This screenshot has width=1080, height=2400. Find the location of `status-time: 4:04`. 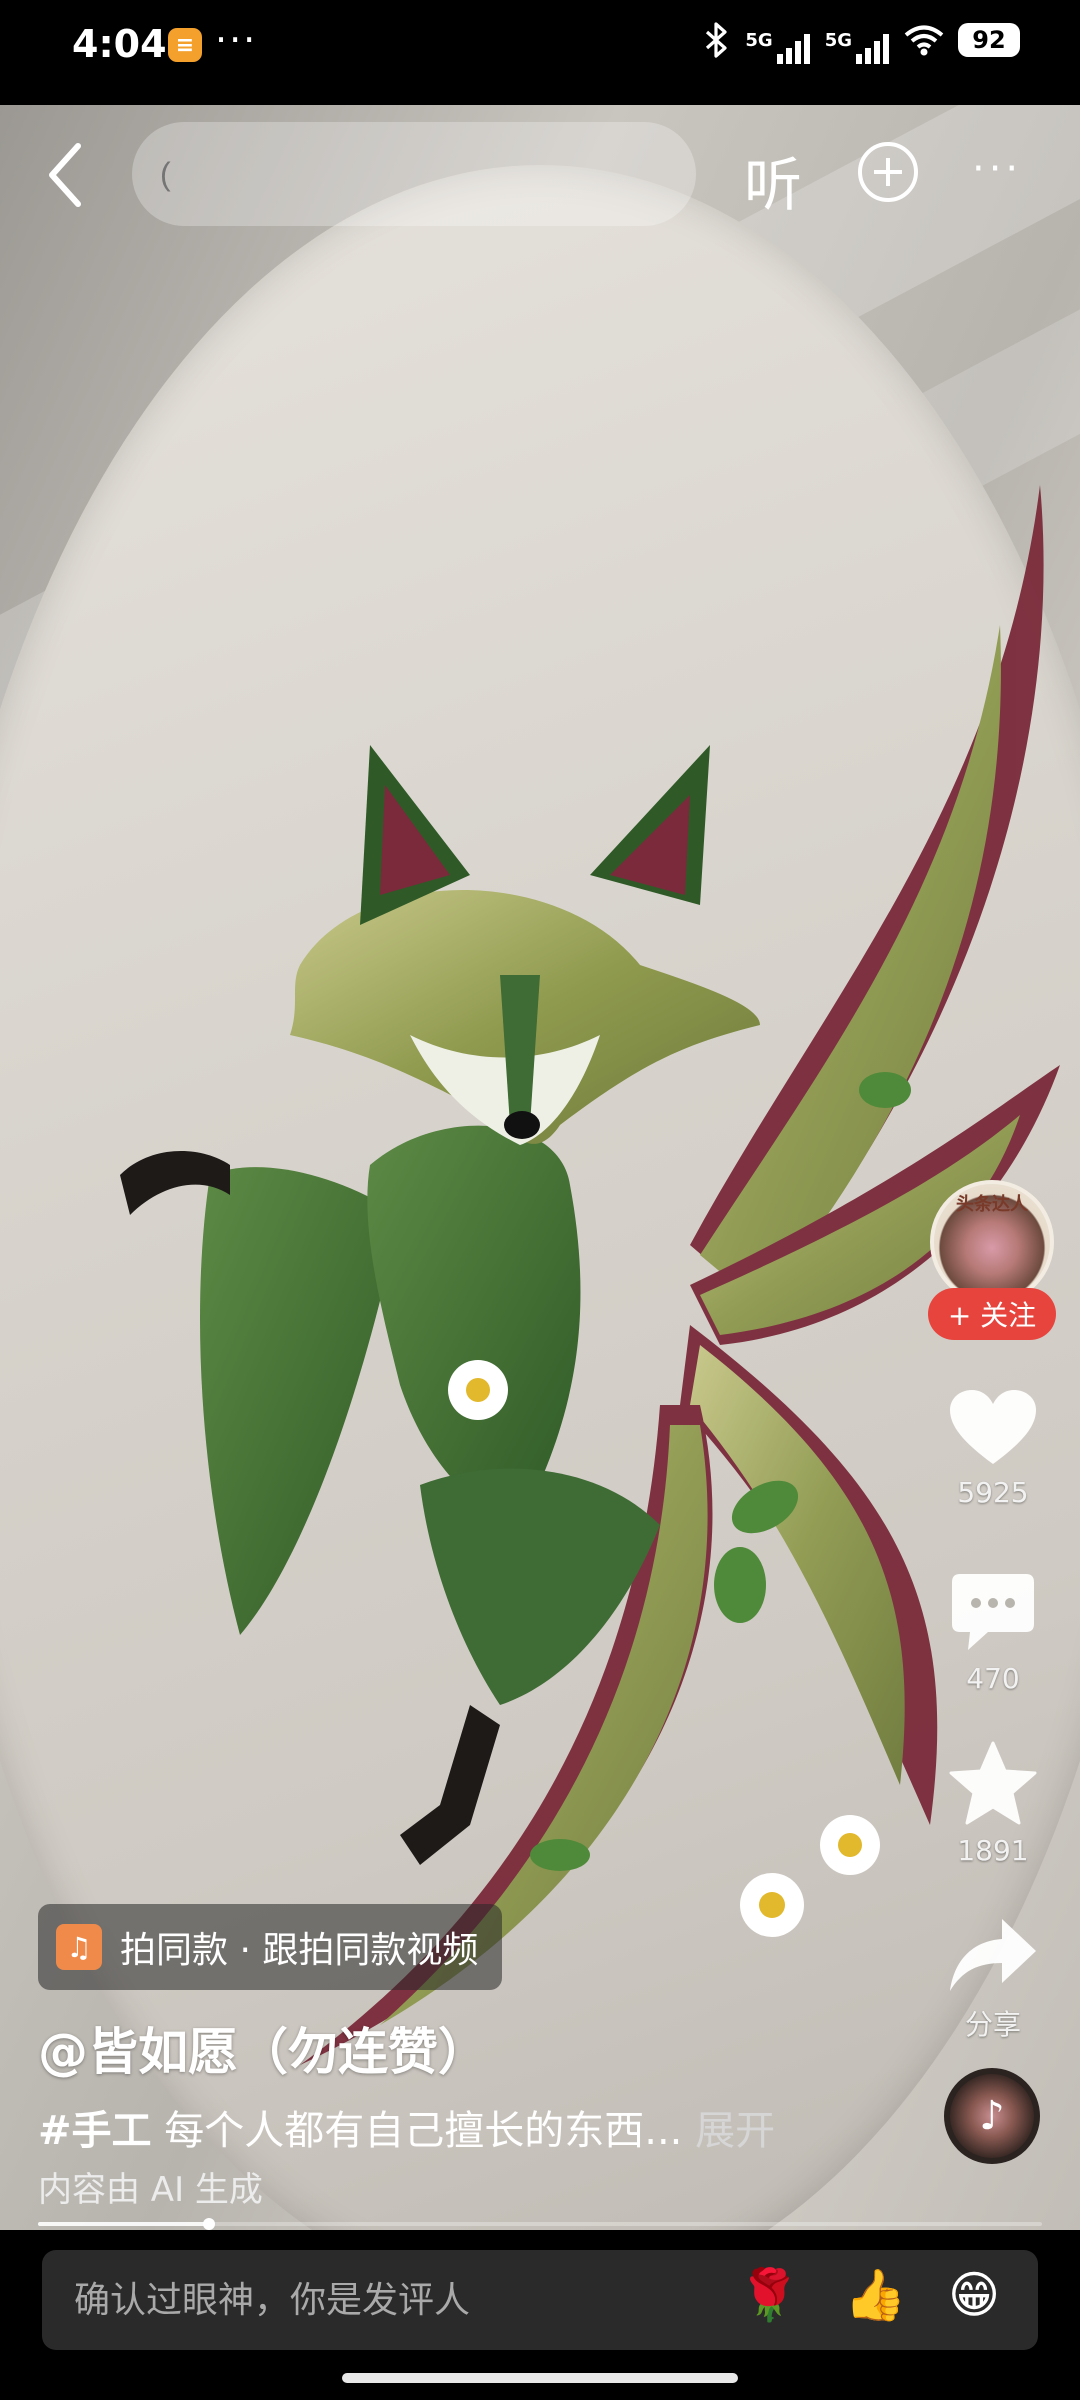

status-time: 4:04 is located at coordinates (119, 44).